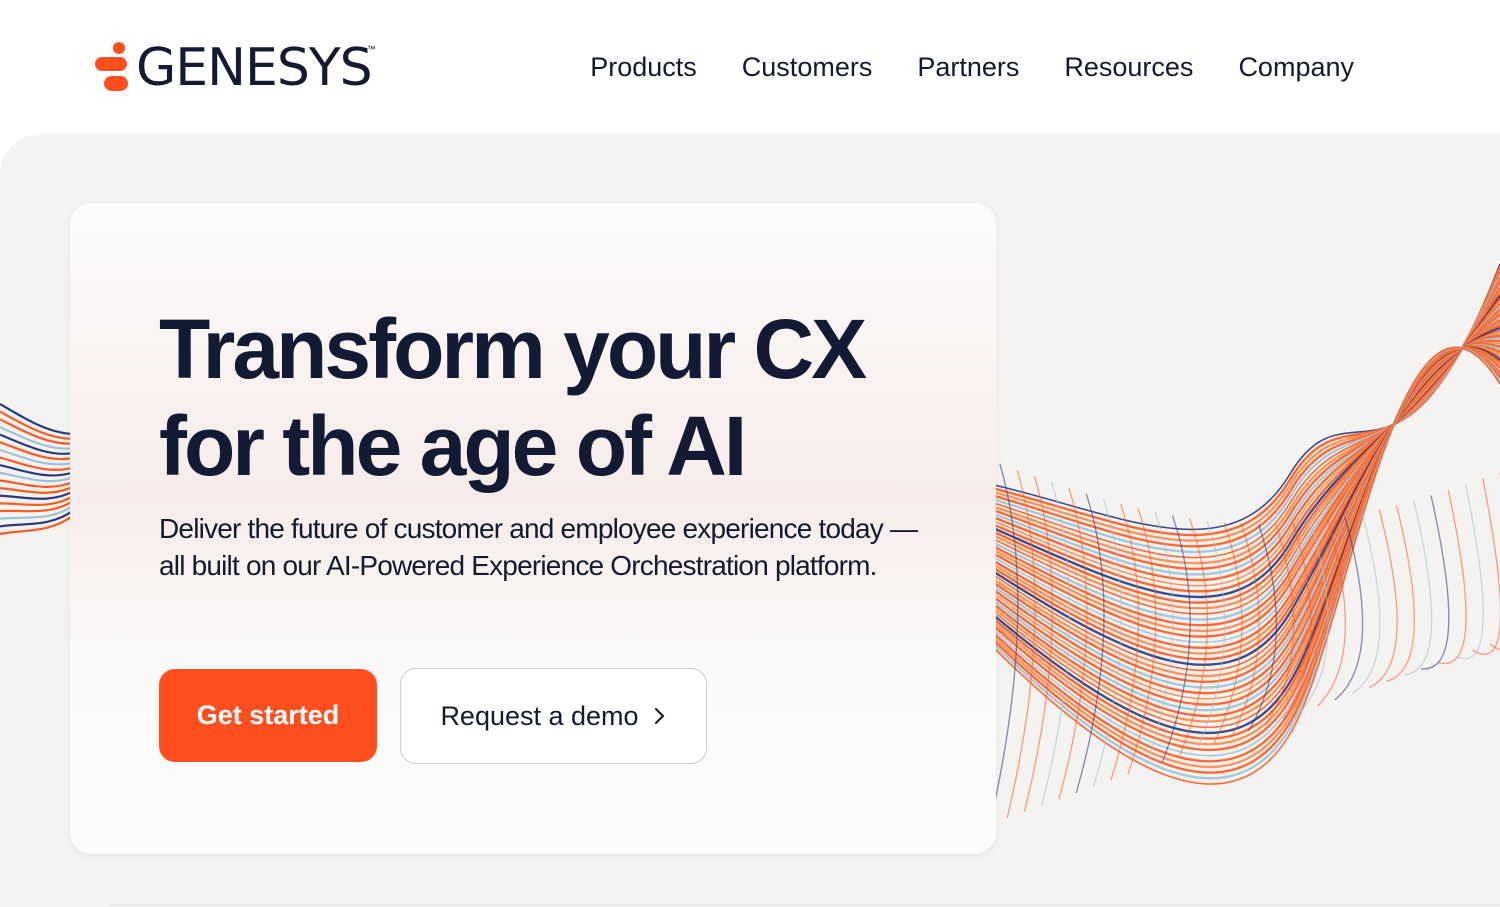 The image size is (1500, 907). What do you see at coordinates (539, 398) in the screenshot?
I see `hero-headline: Transform your CX for the age of AI` at bounding box center [539, 398].